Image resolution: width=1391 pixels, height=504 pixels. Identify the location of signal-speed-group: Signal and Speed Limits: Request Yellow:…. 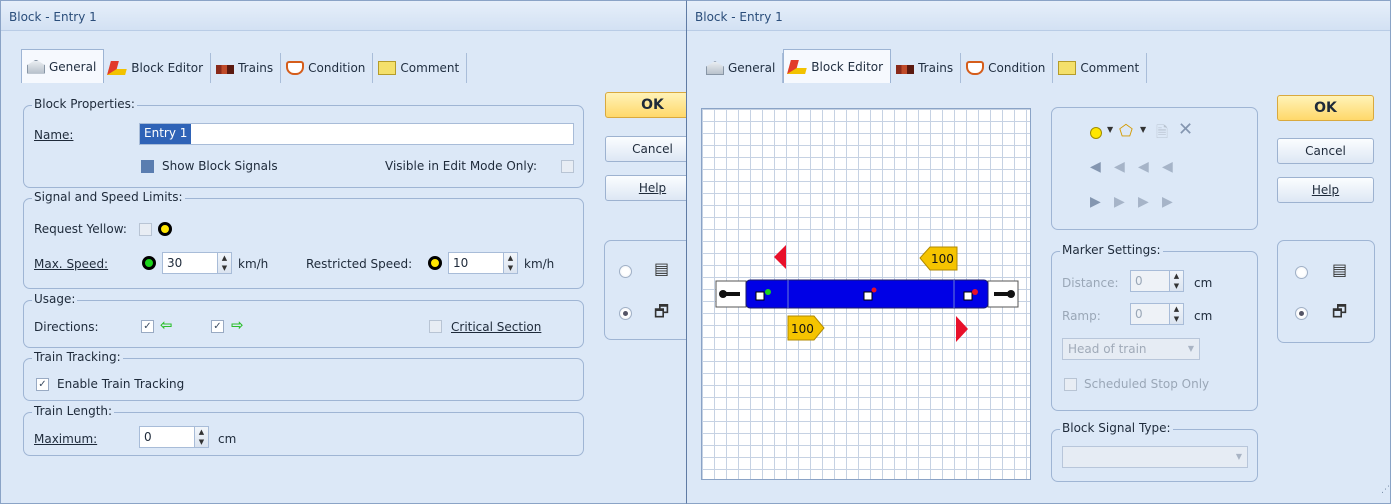
(303, 239).